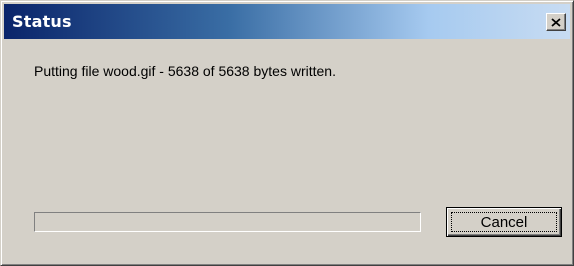  I want to click on progress-bar, so click(227, 222).